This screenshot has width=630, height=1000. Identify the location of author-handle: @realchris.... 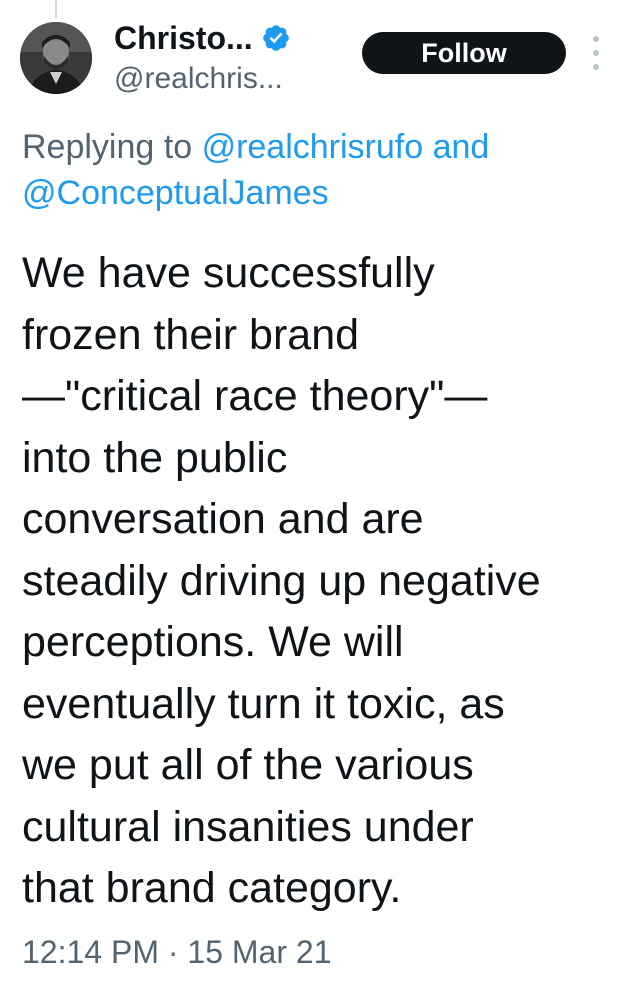
(234, 79).